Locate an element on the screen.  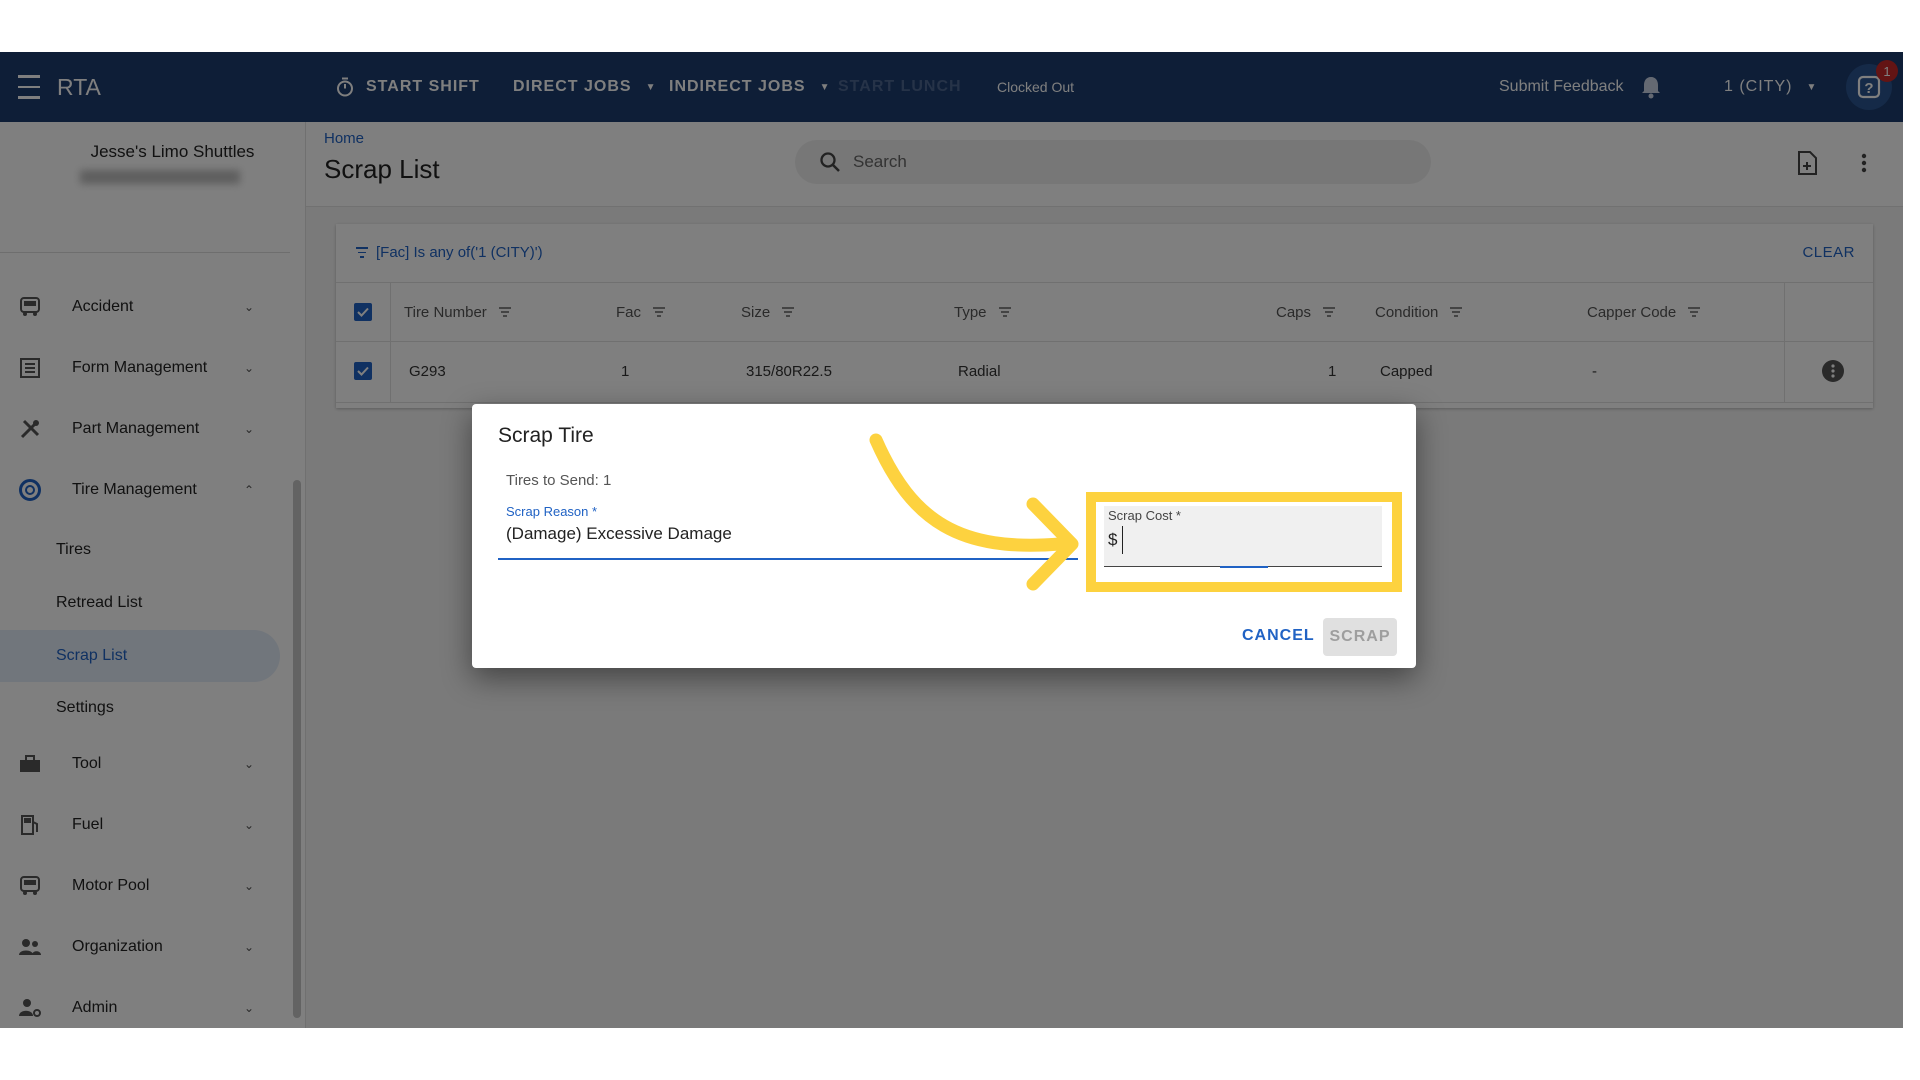
scrap-cost-label: Scrap Cost * is located at coordinates (1144, 515).